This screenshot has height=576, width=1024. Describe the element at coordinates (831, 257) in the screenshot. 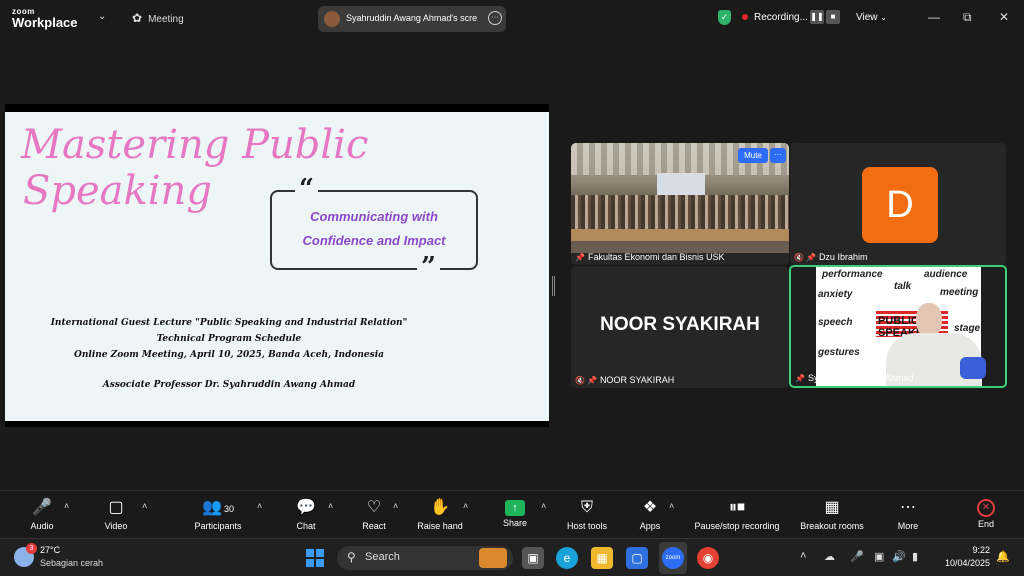

I see `participant-name: 🔇 📌 Dzu Ibrahim` at that location.